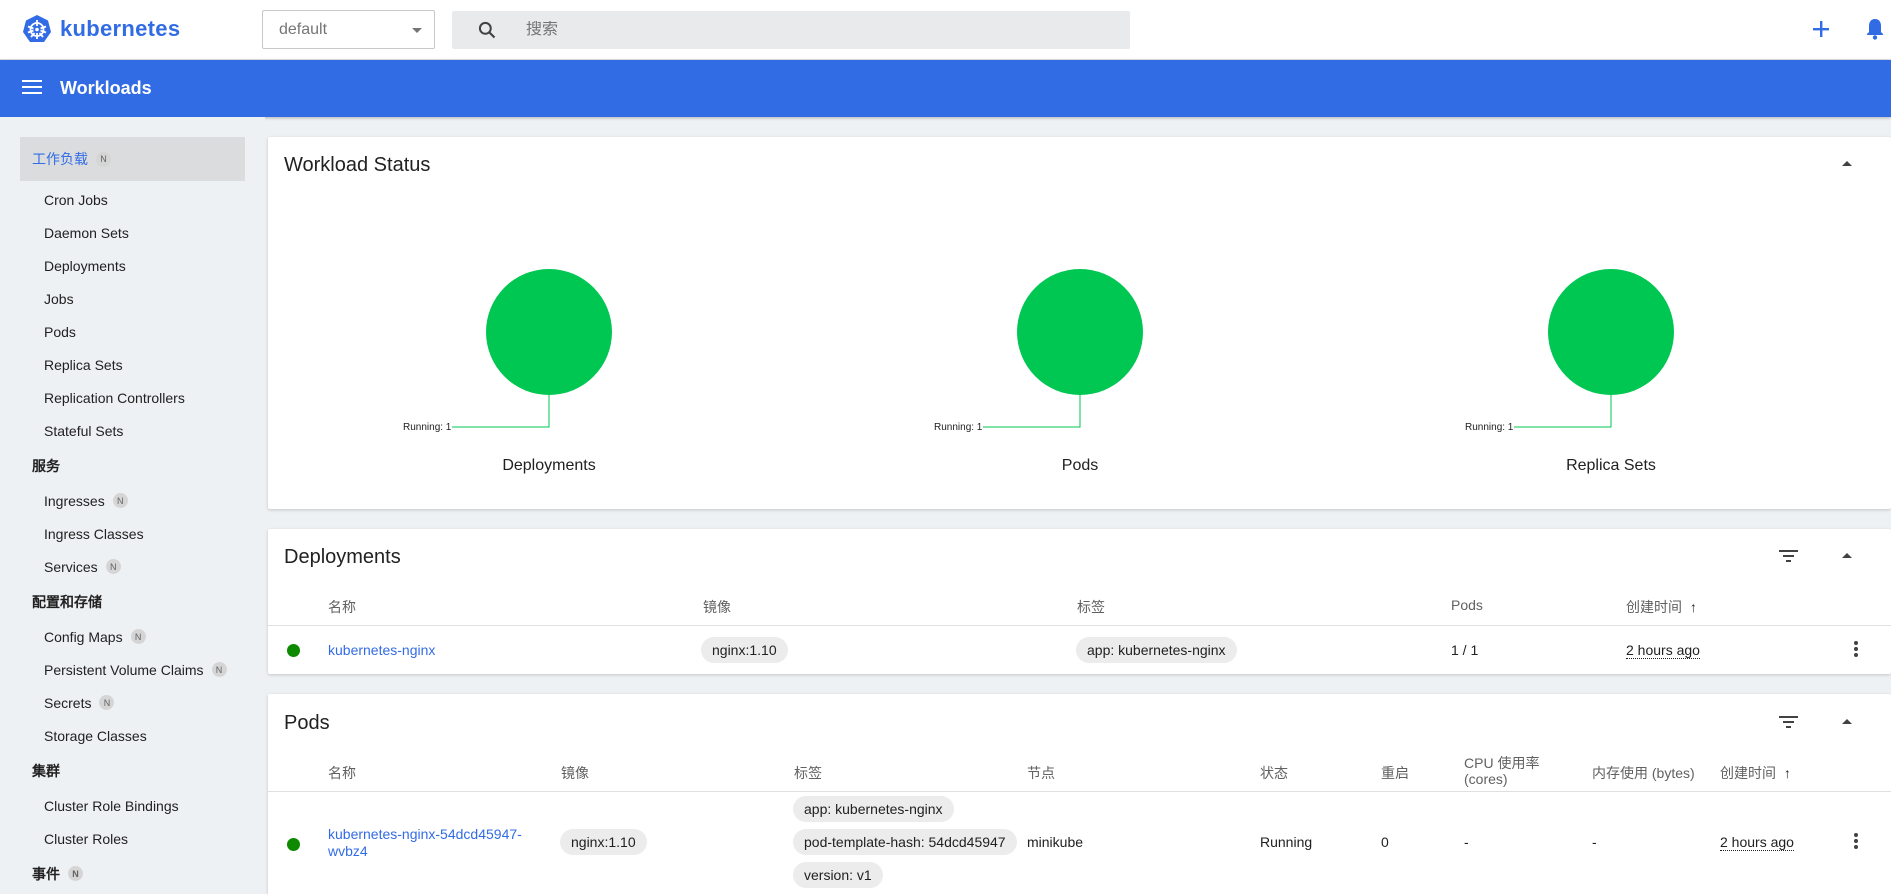 The image size is (1891, 894). Describe the element at coordinates (71, 566) in the screenshot. I see `sidebar-item-label: Services` at that location.